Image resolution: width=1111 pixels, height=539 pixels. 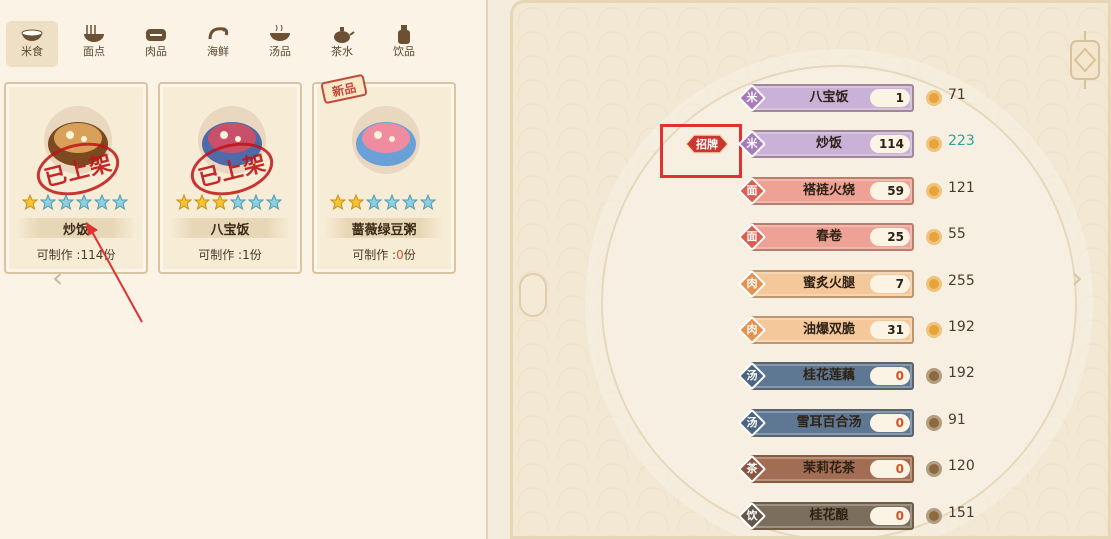 I want to click on dish-row: 褡裢火烧 59 面 121, so click(x=887, y=199).